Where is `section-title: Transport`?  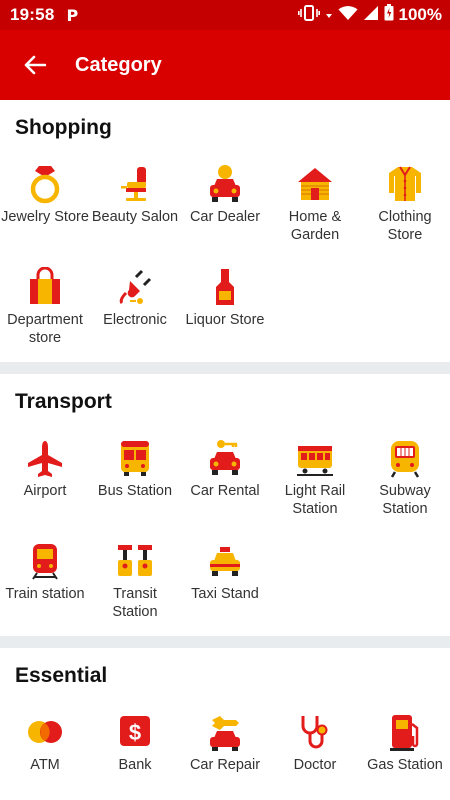
section-title: Transport is located at coordinates (63, 401).